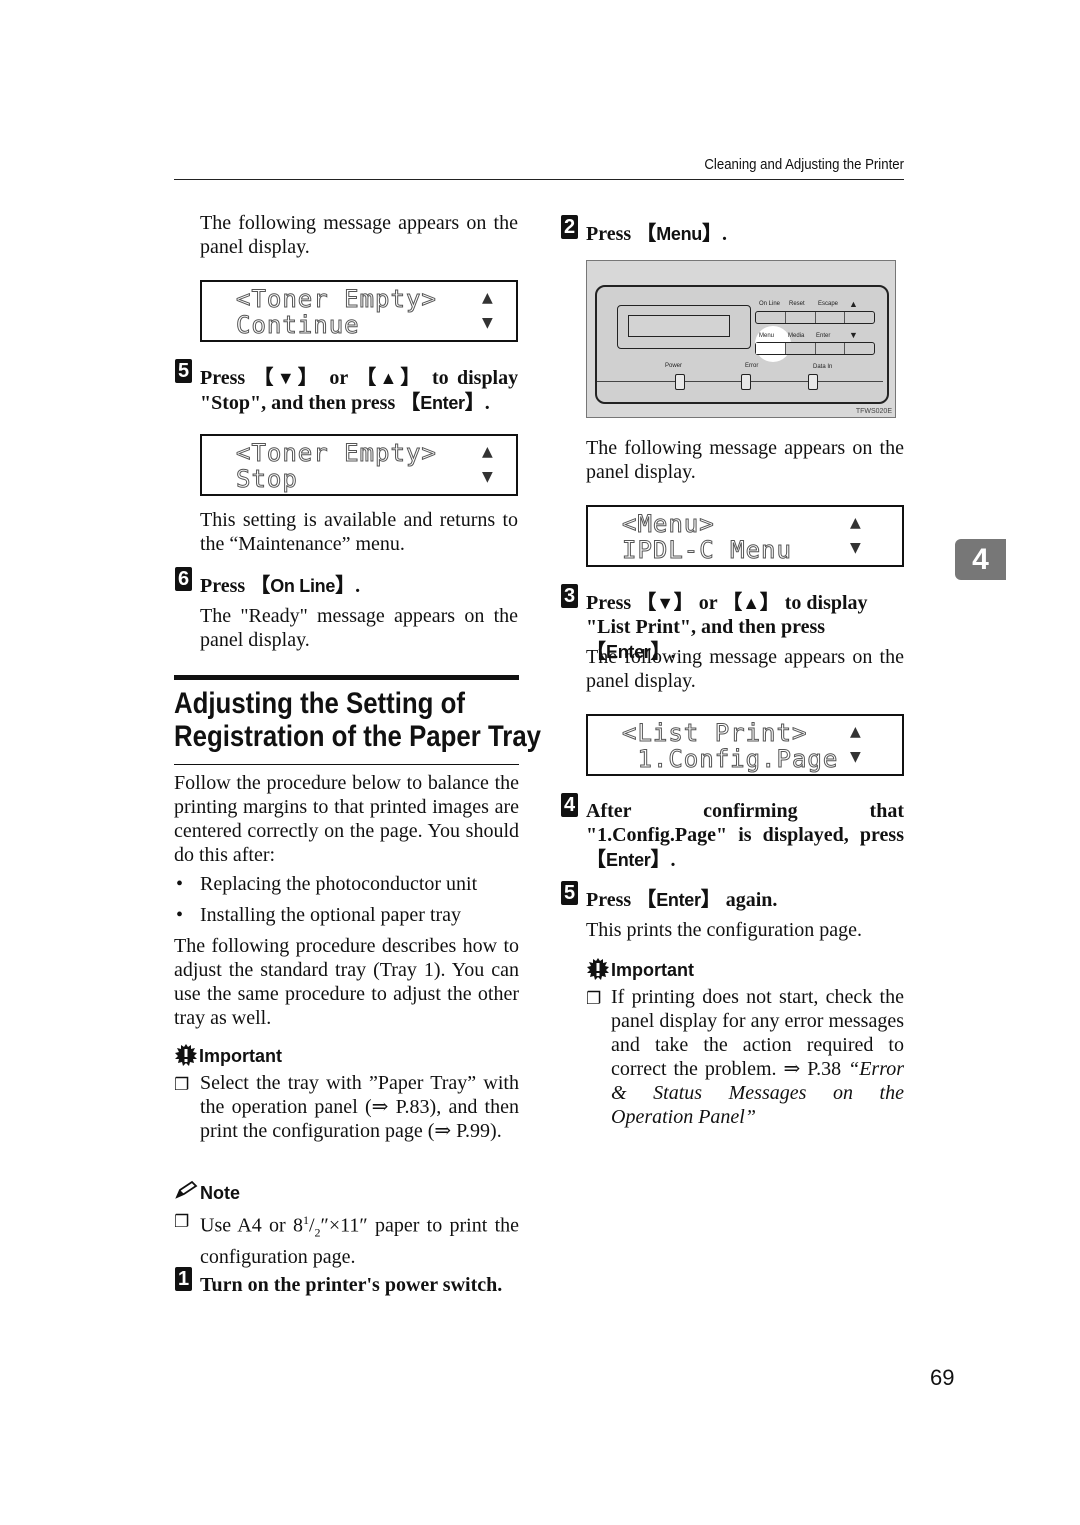 The height and width of the screenshot is (1525, 1080). I want to click on key-online: On Line, so click(303, 586).